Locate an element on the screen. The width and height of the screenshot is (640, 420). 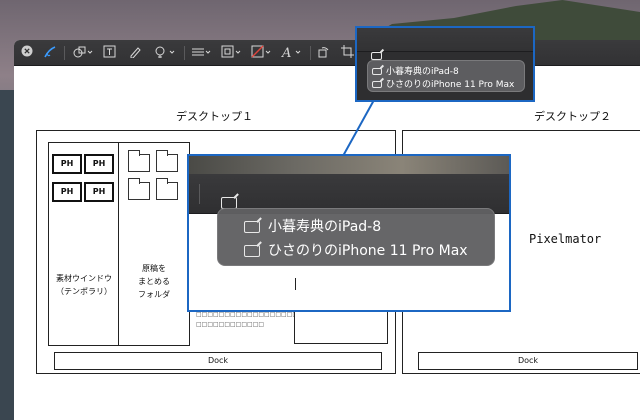
device-menu-small: 小暮寿典のiPad-8 ひさのりのiPhone 11 Pro Max is located at coordinates (446, 76).